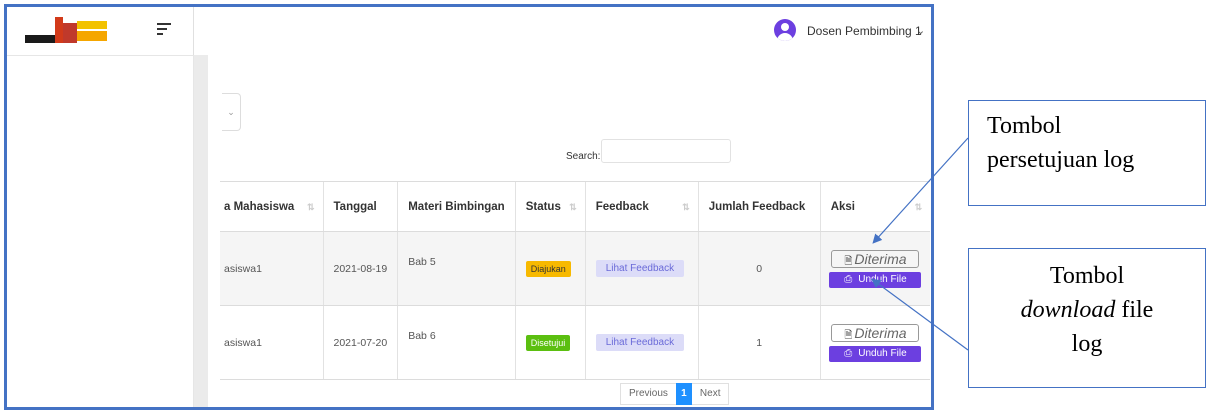 The image size is (1207, 412). Describe the element at coordinates (360, 342) in the screenshot. I see `cell-tanggal: 2021-07-20` at that location.